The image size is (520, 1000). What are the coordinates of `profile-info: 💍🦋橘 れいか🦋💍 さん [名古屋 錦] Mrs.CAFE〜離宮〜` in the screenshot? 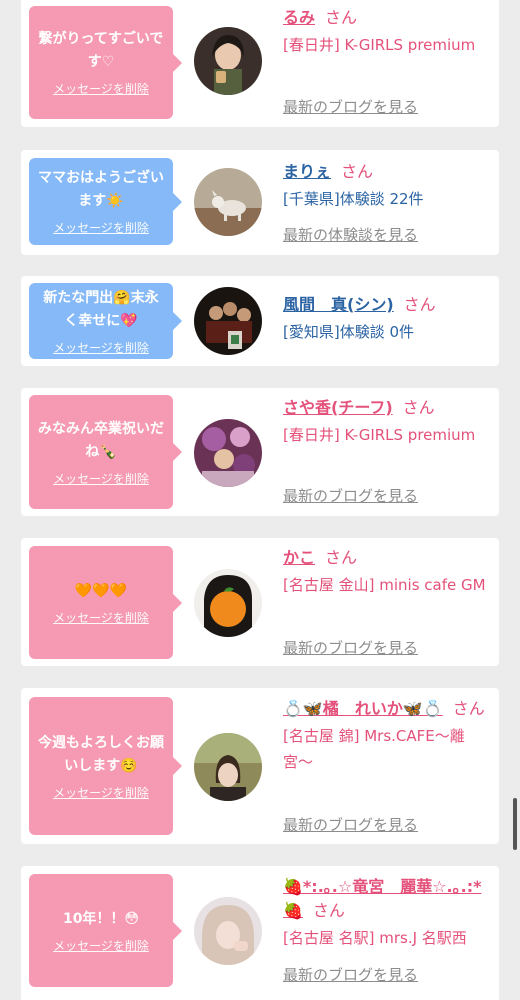 It's located at (387, 736).